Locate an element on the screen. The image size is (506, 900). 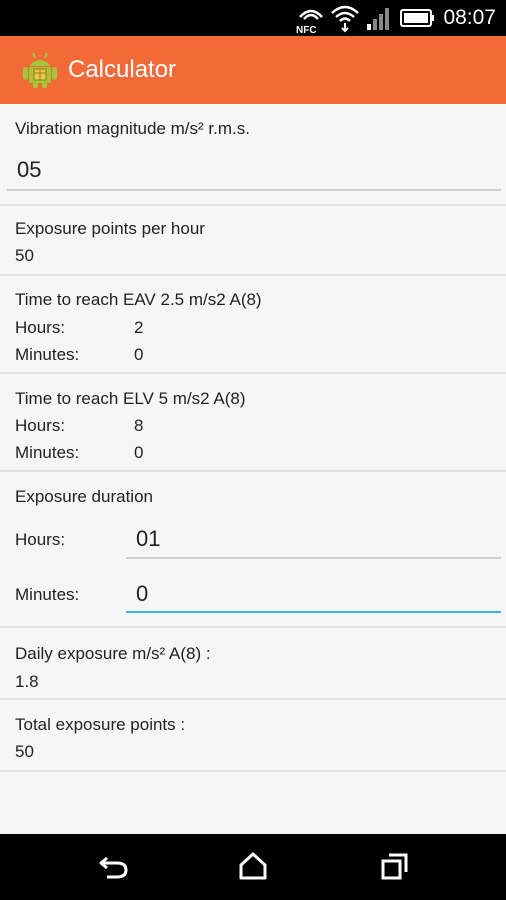
recents-icon is located at coordinates (395, 866).